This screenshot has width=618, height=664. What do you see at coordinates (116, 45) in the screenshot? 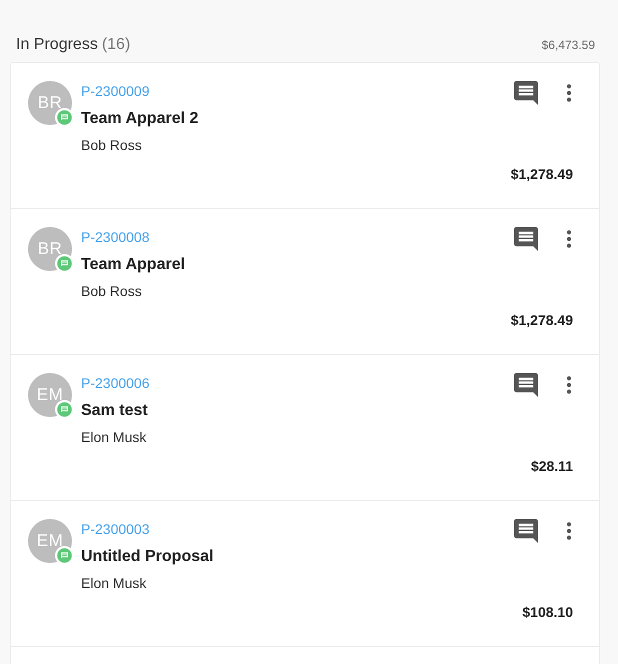
I see `column-count: (16)` at bounding box center [116, 45].